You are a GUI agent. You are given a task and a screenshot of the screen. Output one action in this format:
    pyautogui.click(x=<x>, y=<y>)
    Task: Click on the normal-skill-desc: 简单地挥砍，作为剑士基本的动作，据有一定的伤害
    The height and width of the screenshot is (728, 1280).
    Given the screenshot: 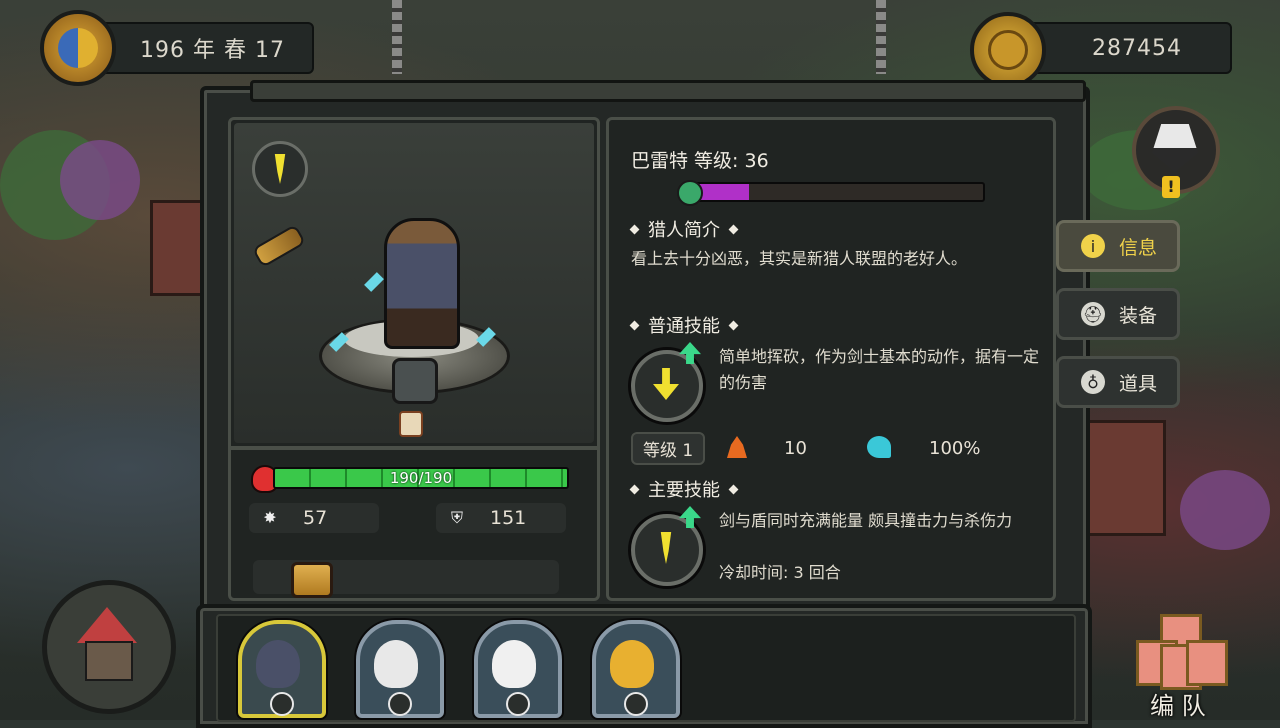 What is the action you would take?
    pyautogui.click(x=879, y=369)
    